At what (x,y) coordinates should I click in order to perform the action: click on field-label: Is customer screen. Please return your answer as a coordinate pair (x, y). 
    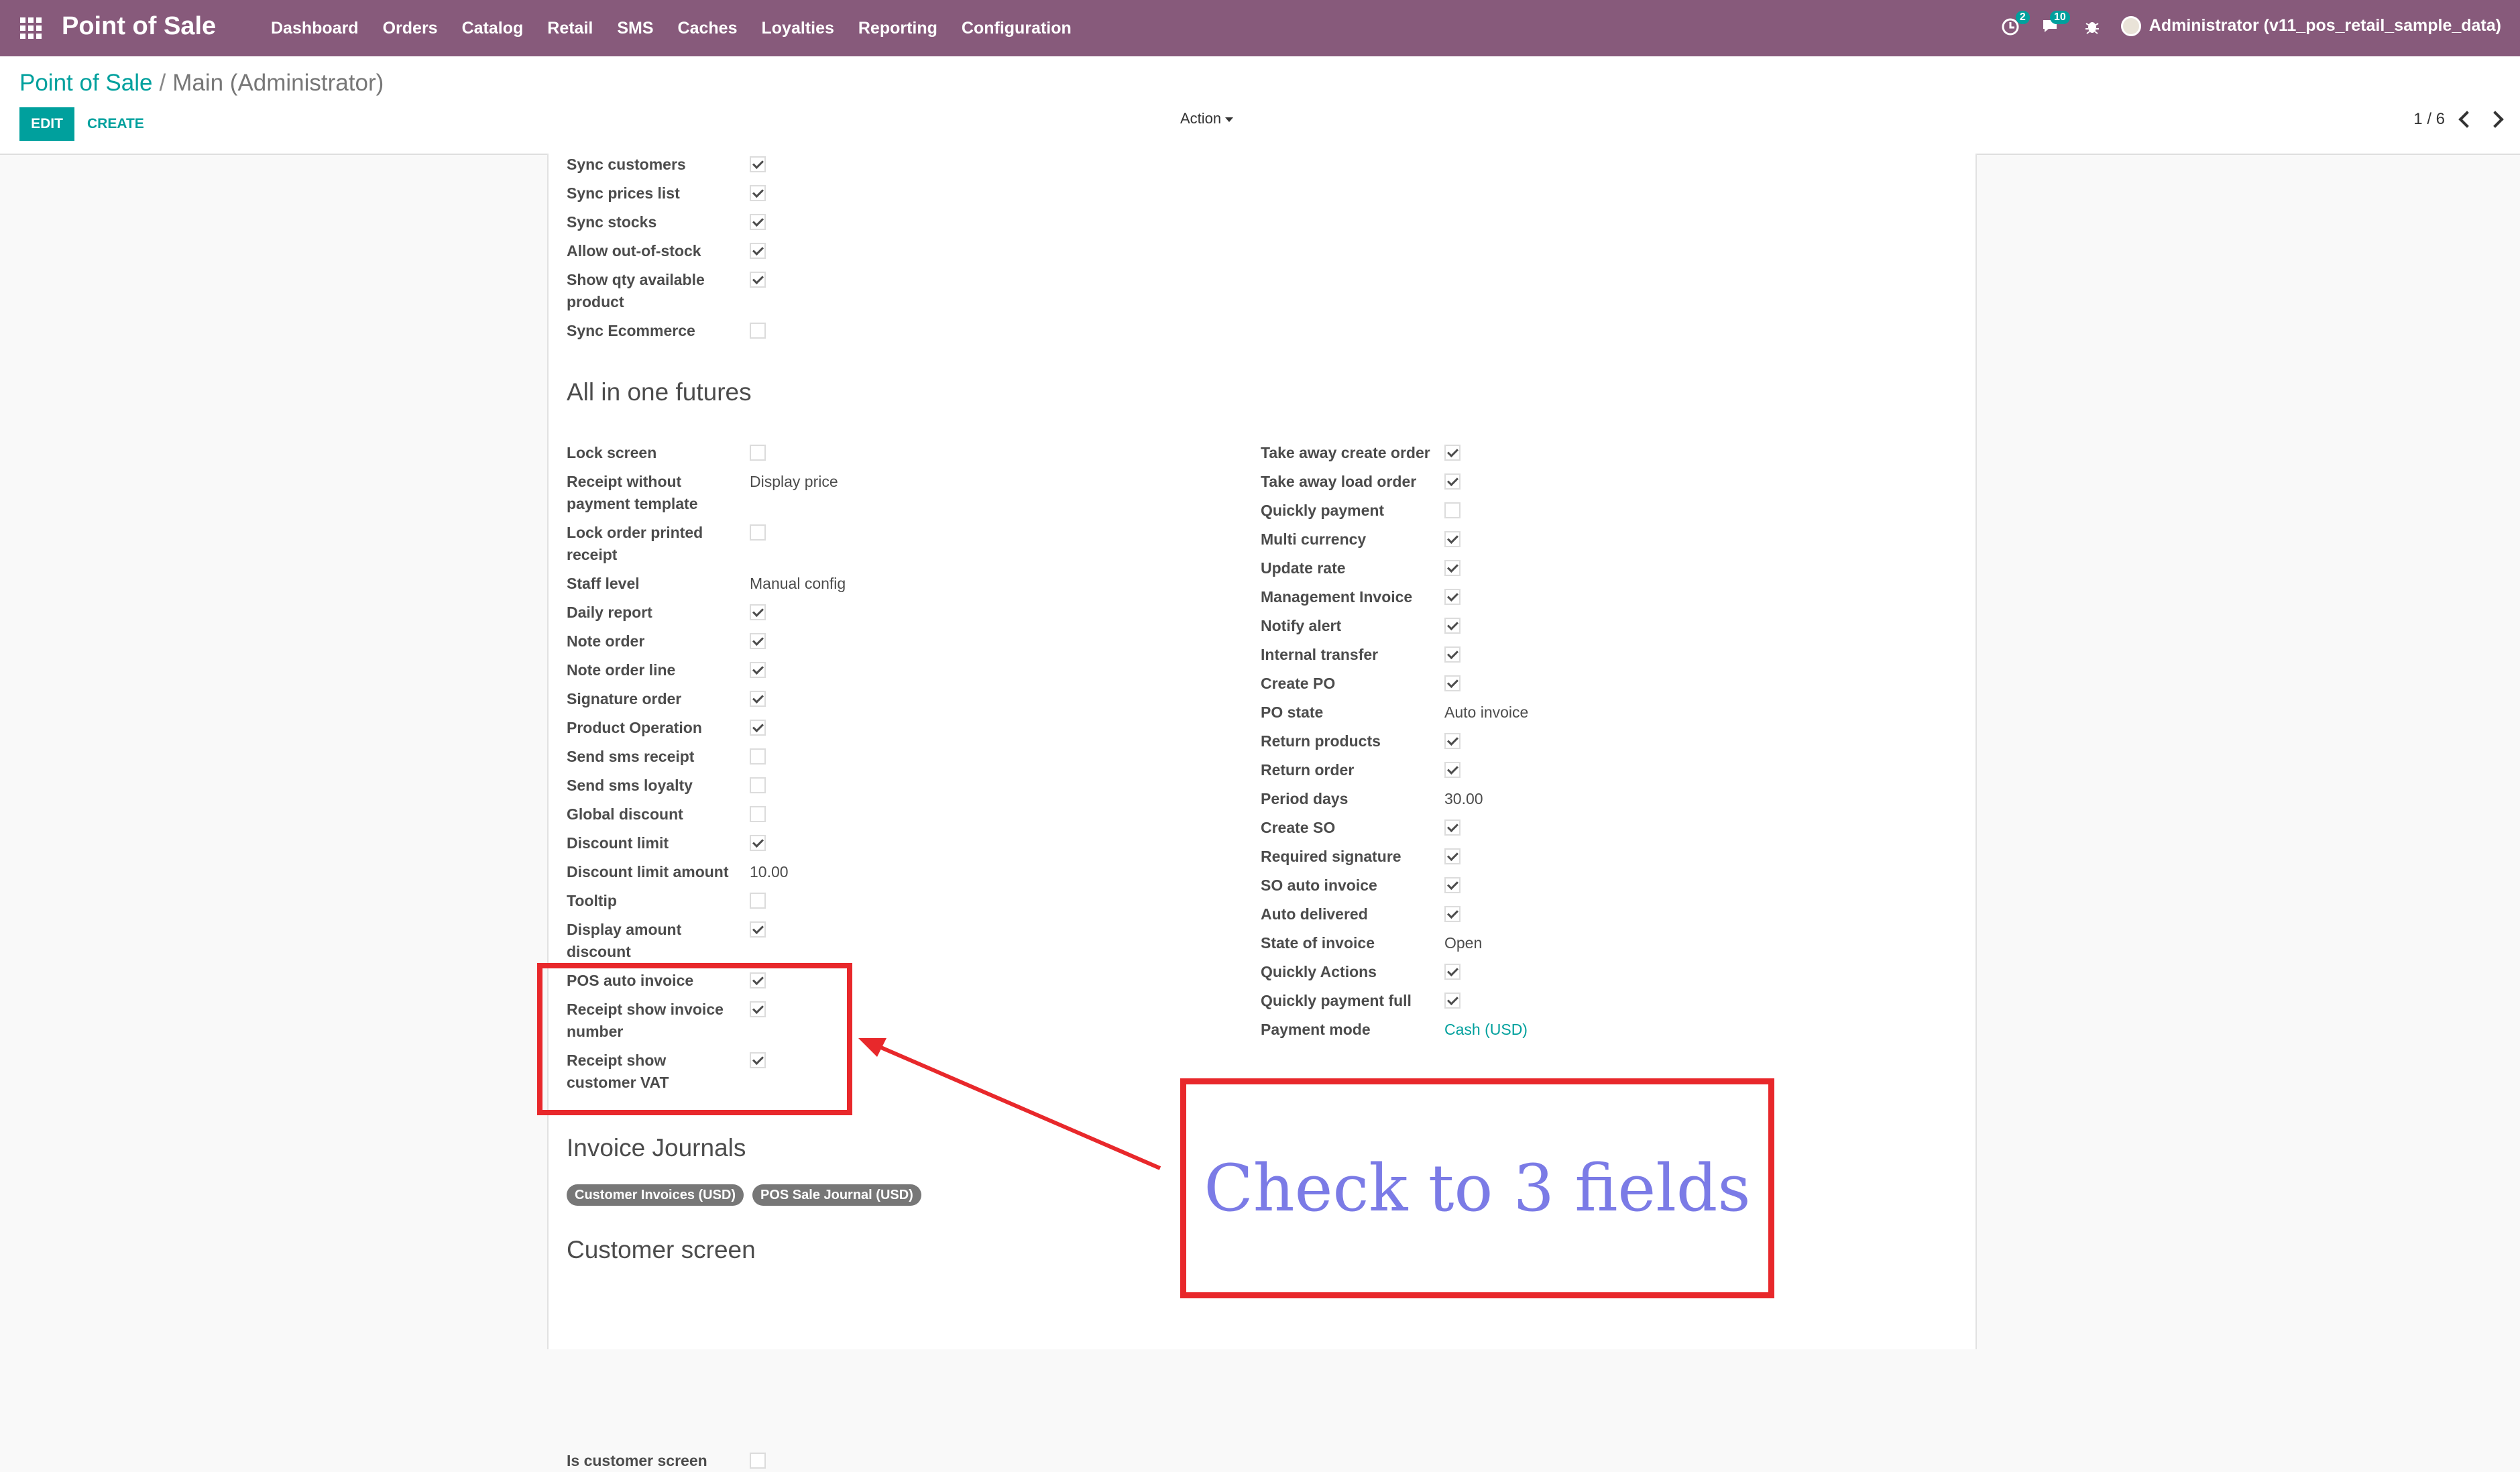
    Looking at the image, I should click on (637, 1460).